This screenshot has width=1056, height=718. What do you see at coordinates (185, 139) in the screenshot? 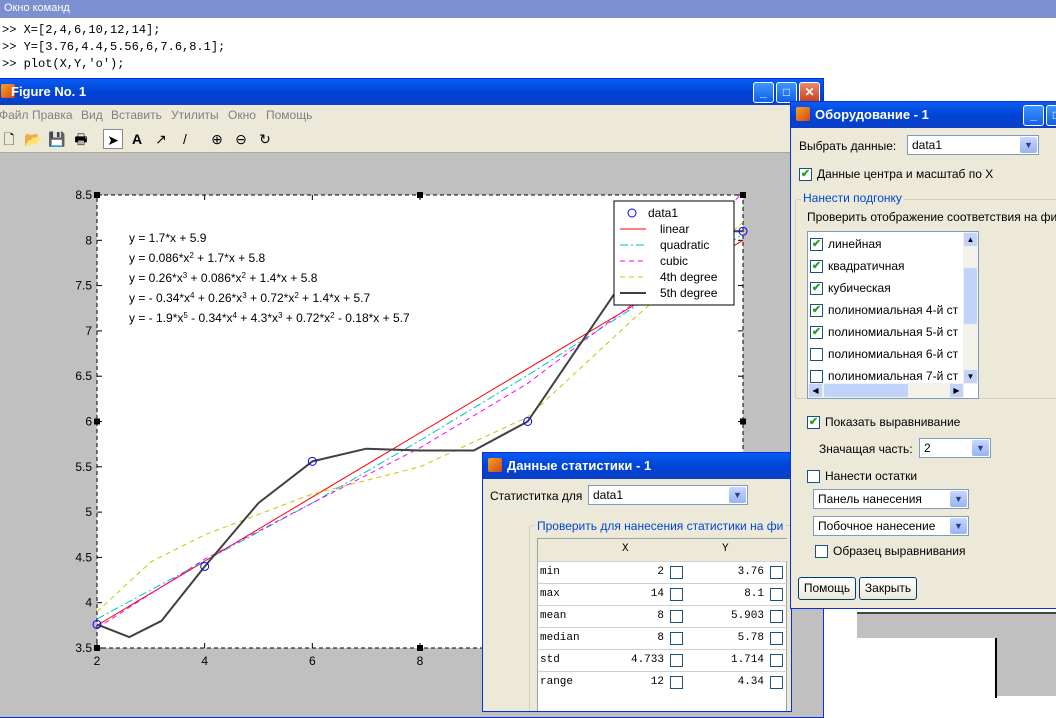
I see `line-icon: /` at bounding box center [185, 139].